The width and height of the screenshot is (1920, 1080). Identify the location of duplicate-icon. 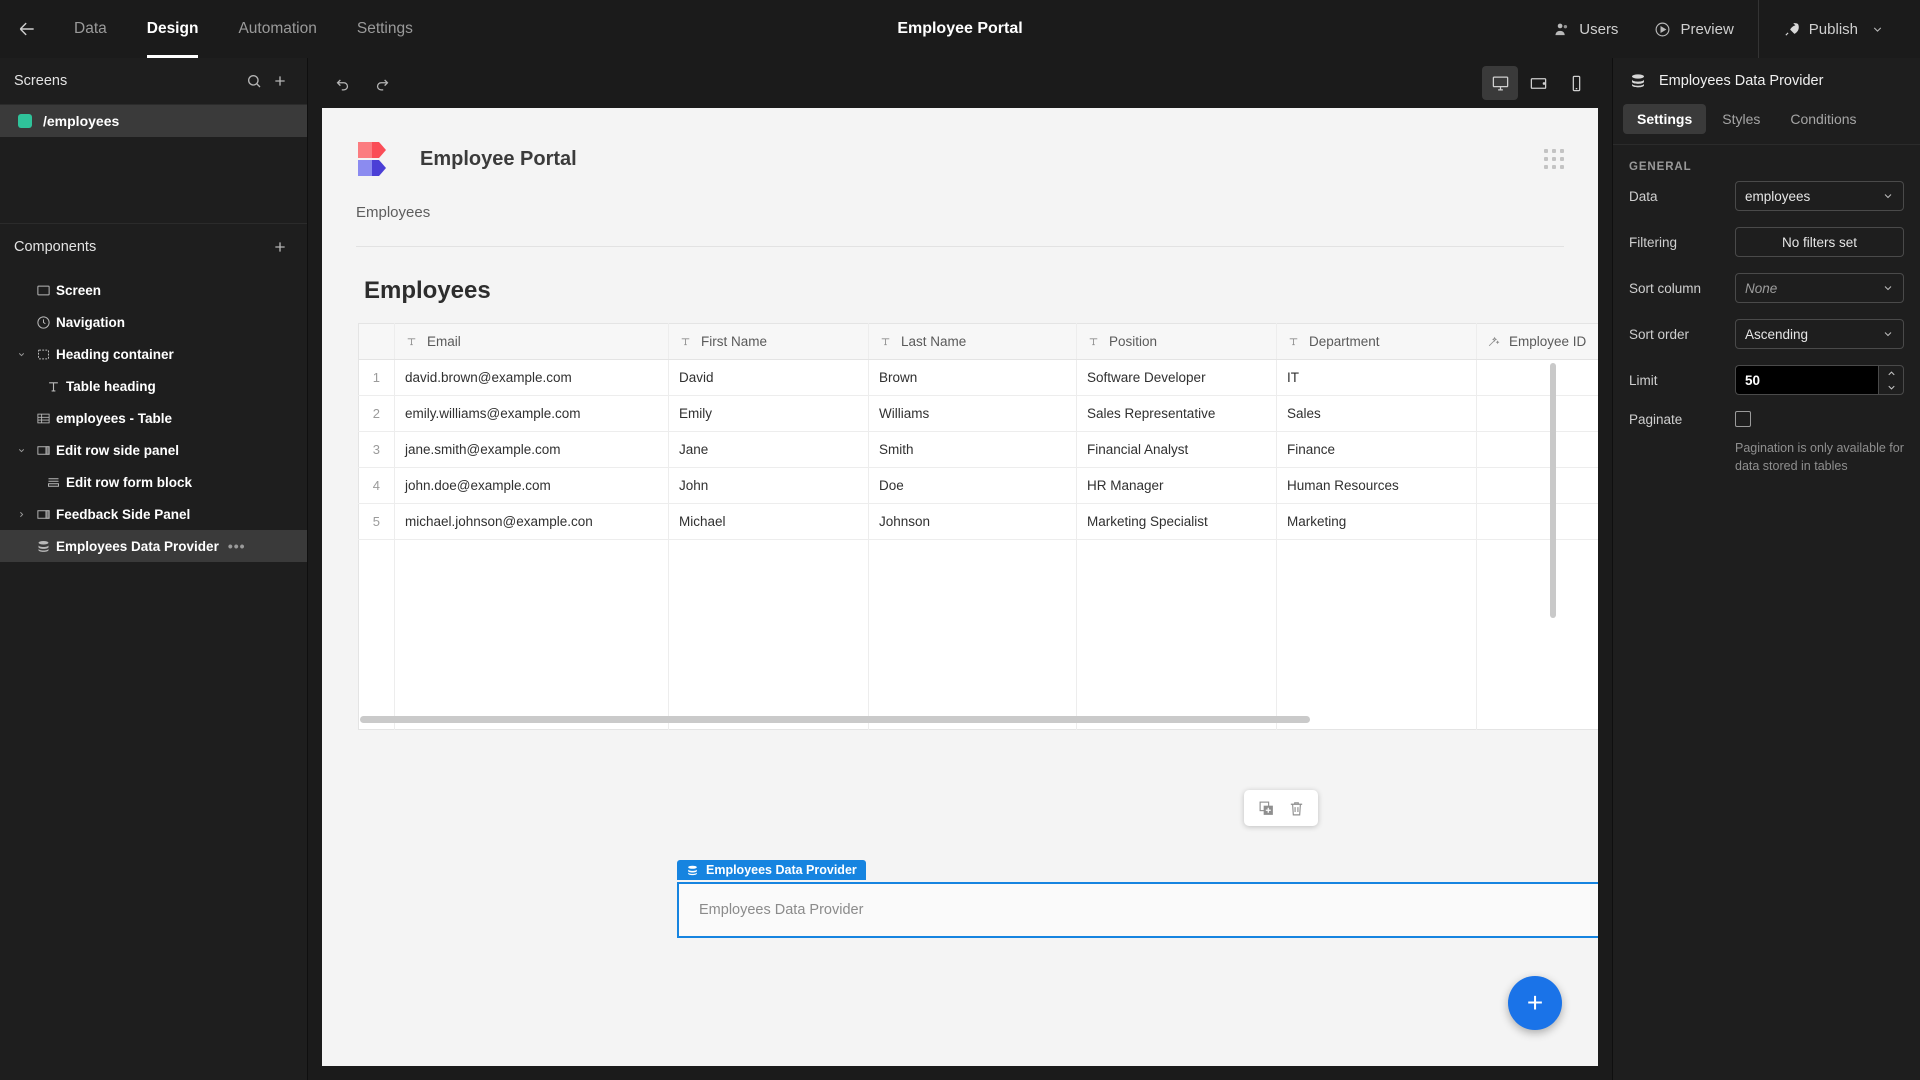
(1266, 808).